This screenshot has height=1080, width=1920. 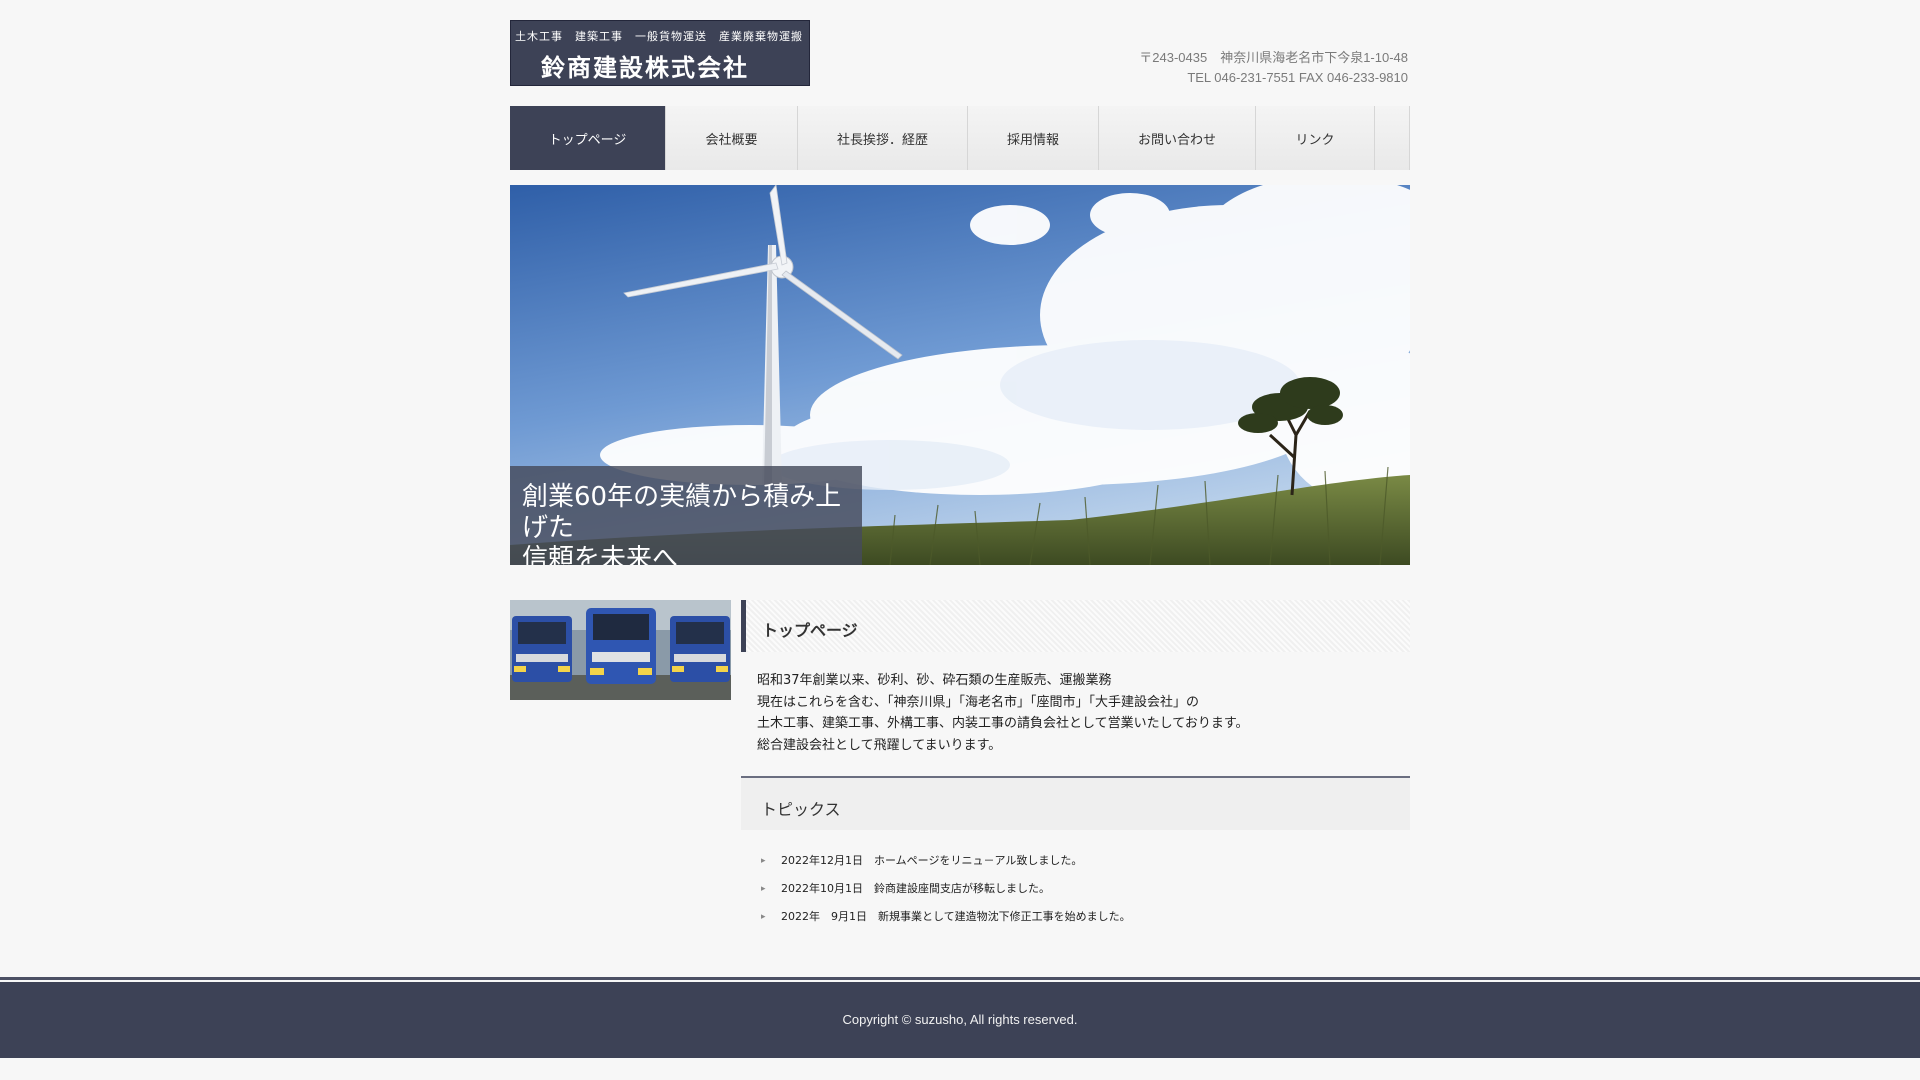 What do you see at coordinates (1297, 77) in the screenshot?
I see `phone-fax-text: TEL 046-231-7551 FAX 046-233-9810` at bounding box center [1297, 77].